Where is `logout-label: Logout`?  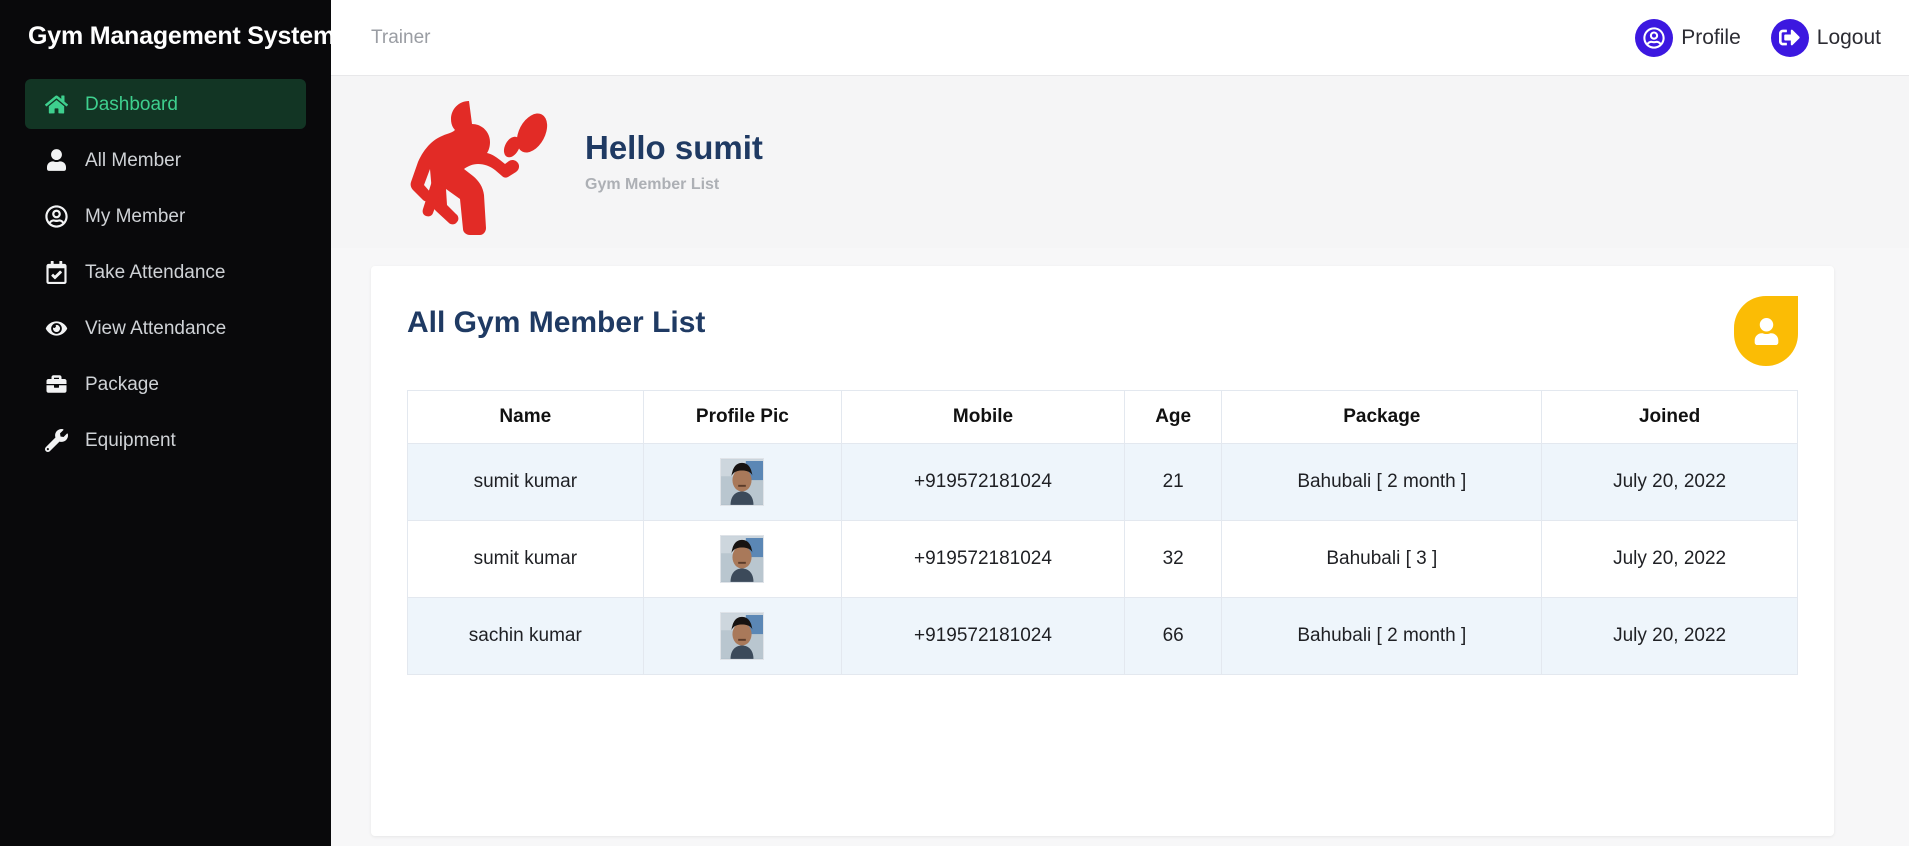 logout-label: Logout is located at coordinates (1848, 37).